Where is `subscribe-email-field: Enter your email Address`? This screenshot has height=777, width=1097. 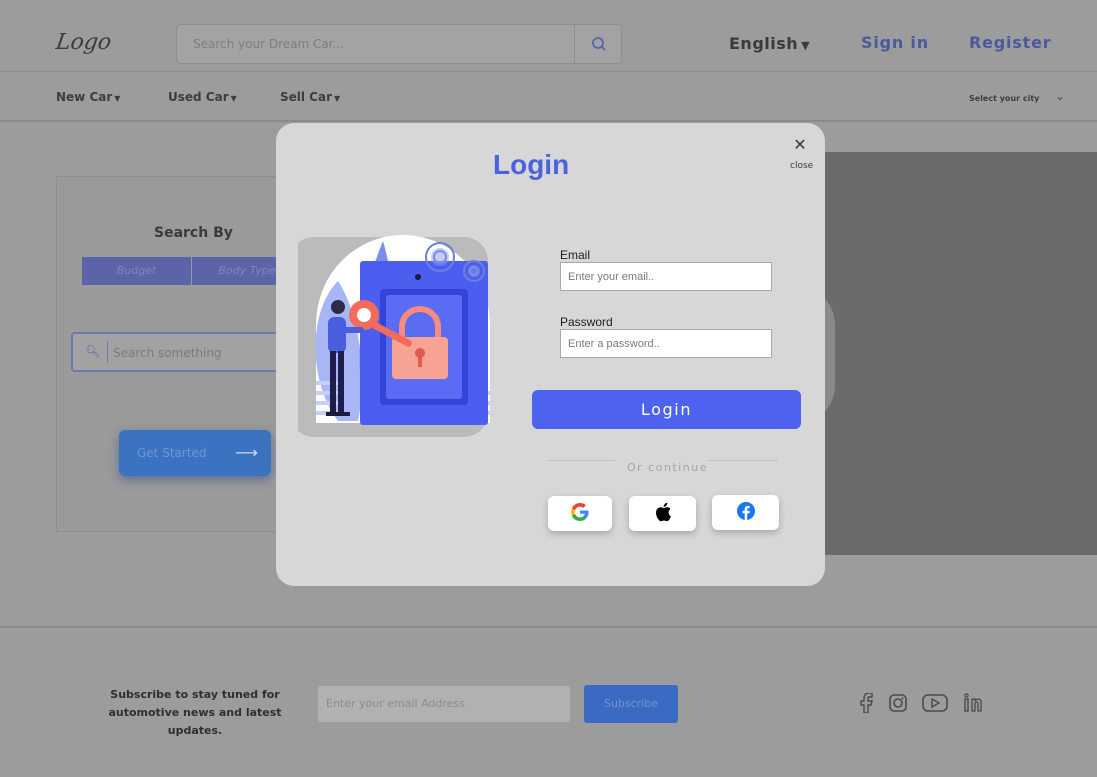
subscribe-email-field: Enter your email Address is located at coordinates (444, 704).